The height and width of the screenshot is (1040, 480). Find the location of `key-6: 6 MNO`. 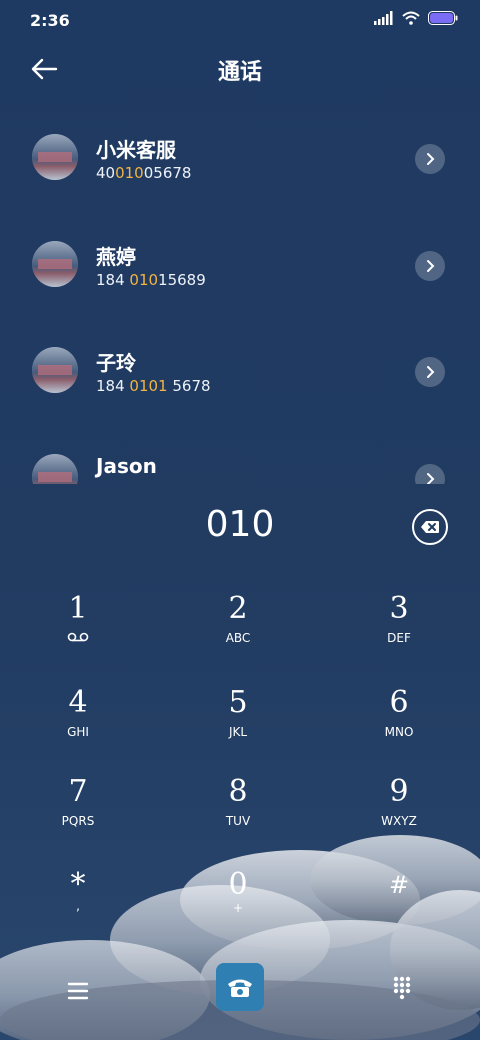

key-6: 6 MNO is located at coordinates (399, 724).